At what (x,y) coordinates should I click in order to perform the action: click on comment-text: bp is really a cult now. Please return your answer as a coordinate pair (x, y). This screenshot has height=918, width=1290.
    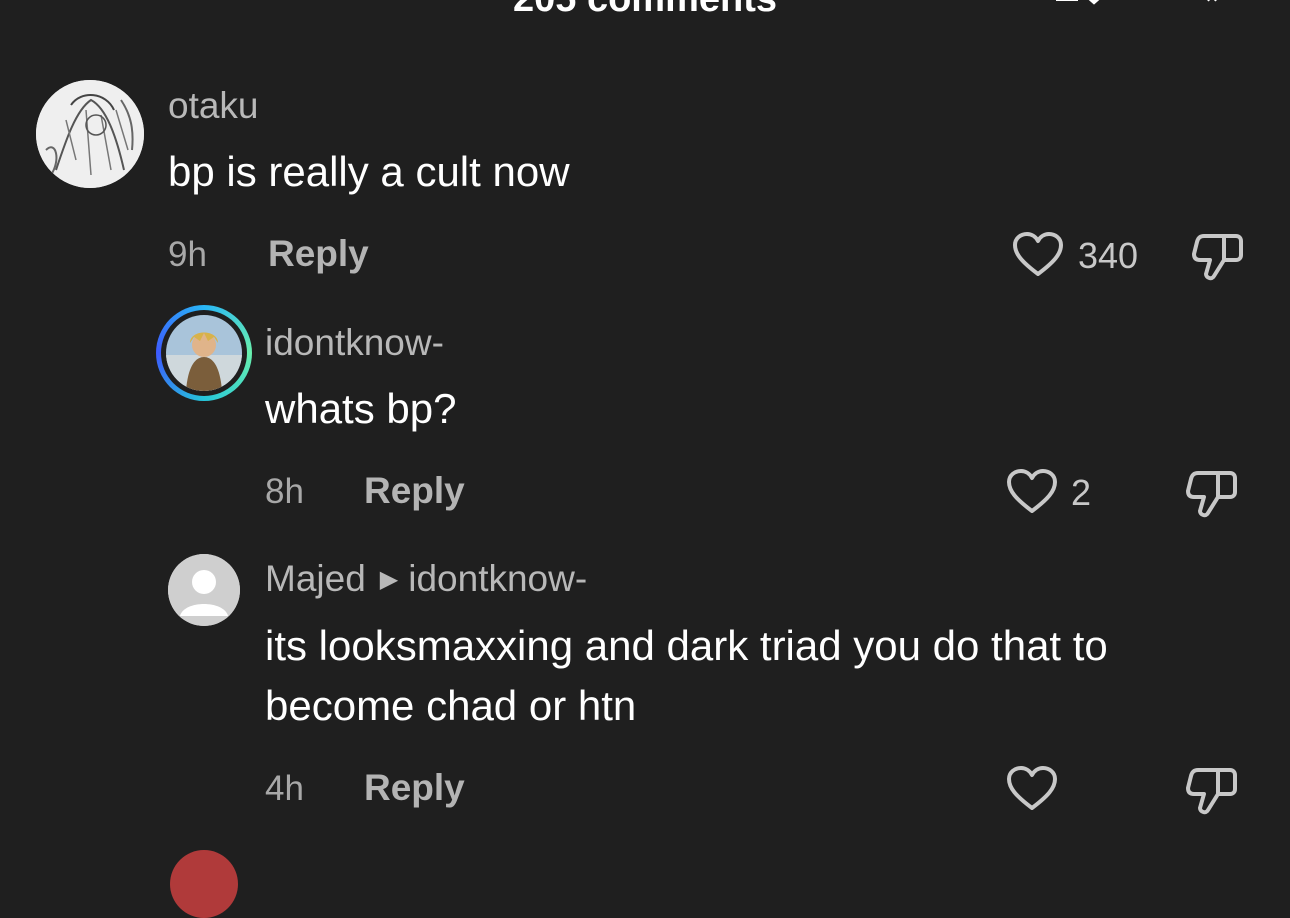
    Looking at the image, I should click on (369, 171).